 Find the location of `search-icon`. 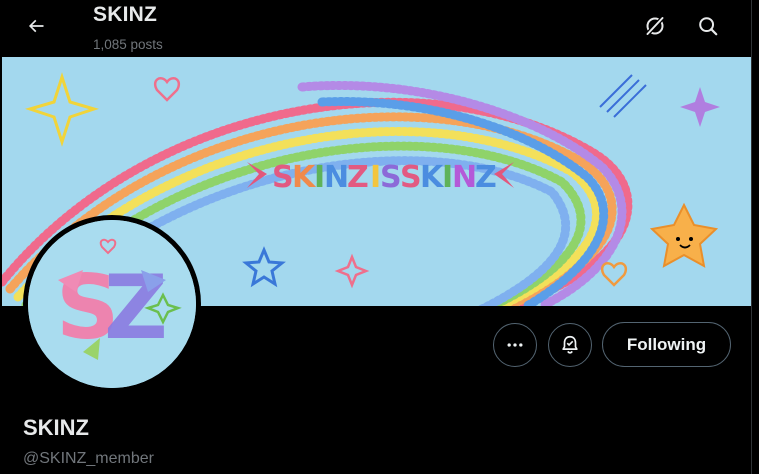

search-icon is located at coordinates (708, 26).